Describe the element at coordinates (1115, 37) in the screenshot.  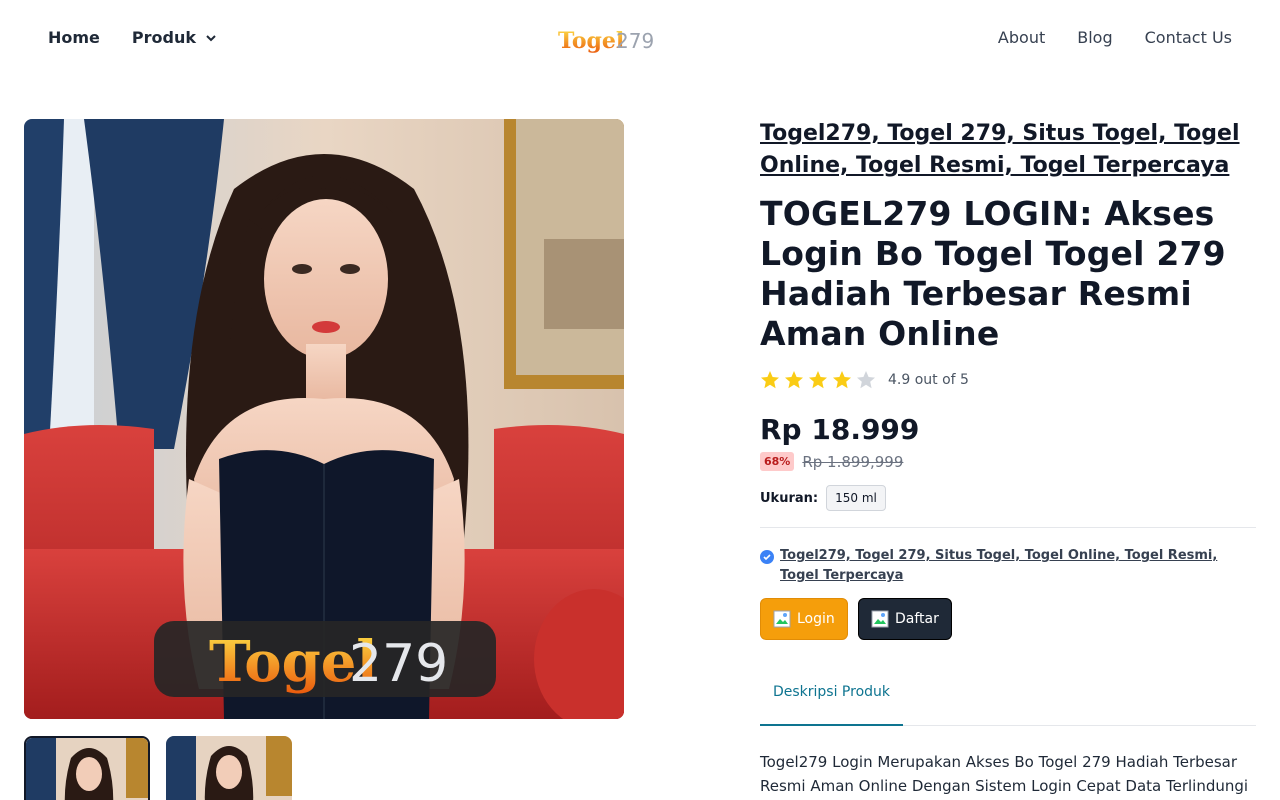
I see `nav-right: About Blog Contact Us` at that location.